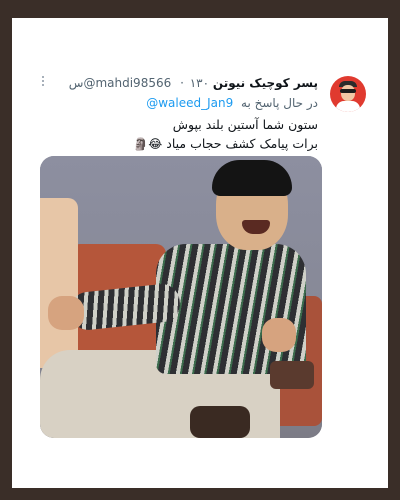 The image size is (400, 500). What do you see at coordinates (348, 106) in the screenshot?
I see `avatar-shirt` at bounding box center [348, 106].